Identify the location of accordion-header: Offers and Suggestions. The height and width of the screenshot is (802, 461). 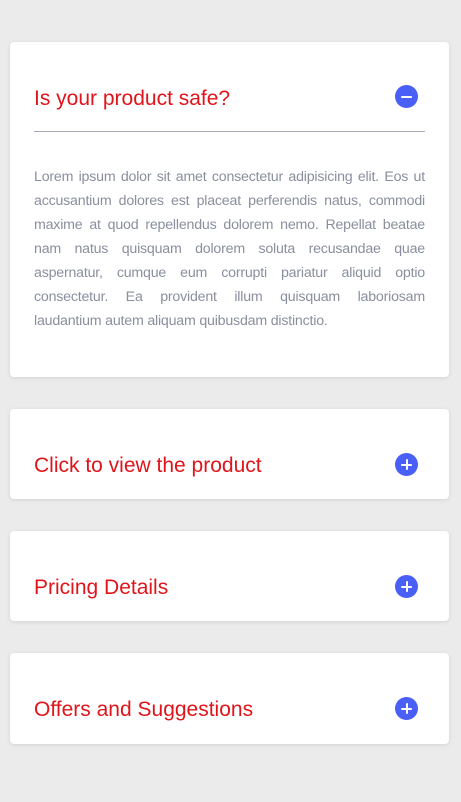
(229, 697).